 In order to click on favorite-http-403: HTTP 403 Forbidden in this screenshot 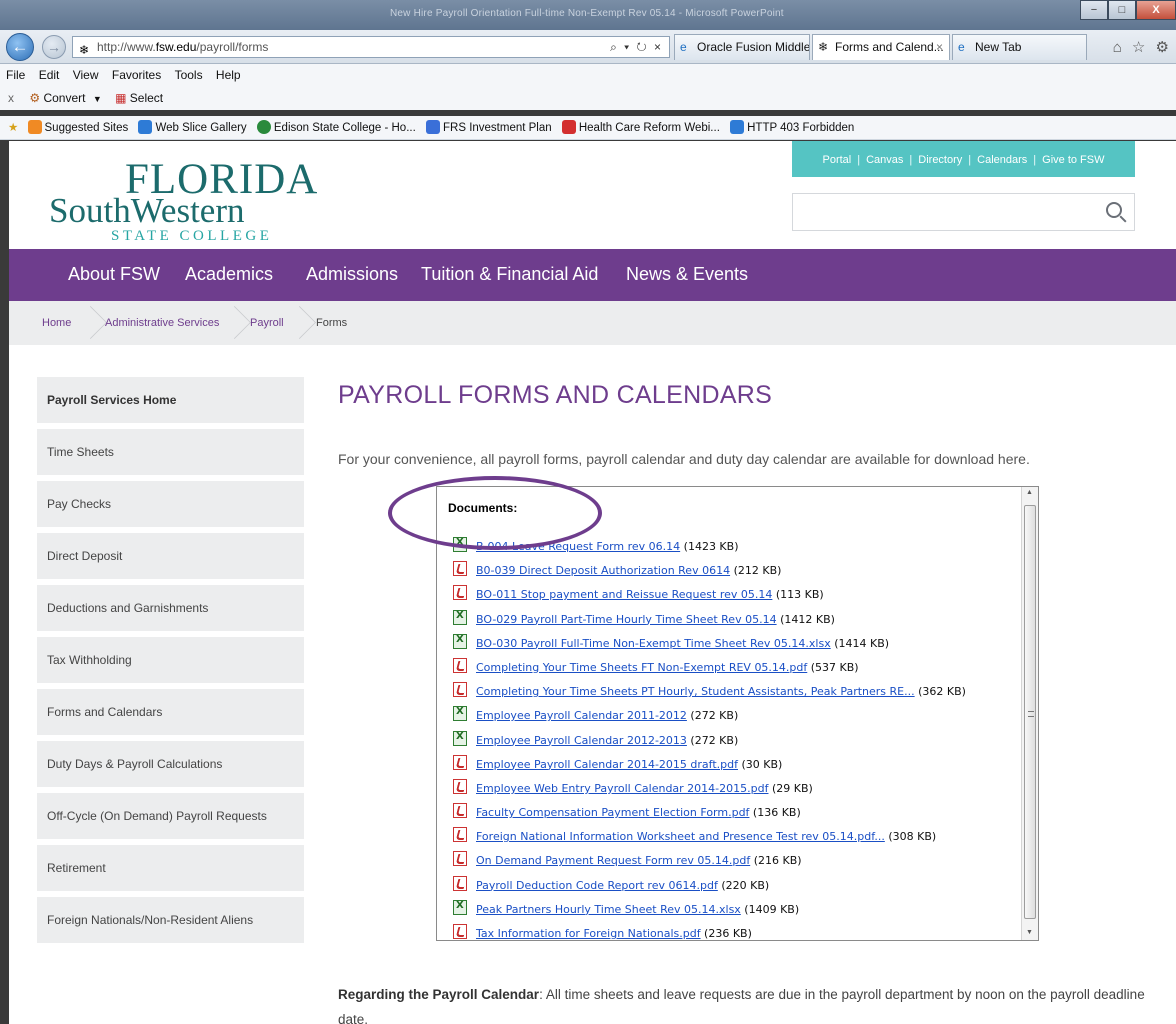, I will do `click(792, 127)`.